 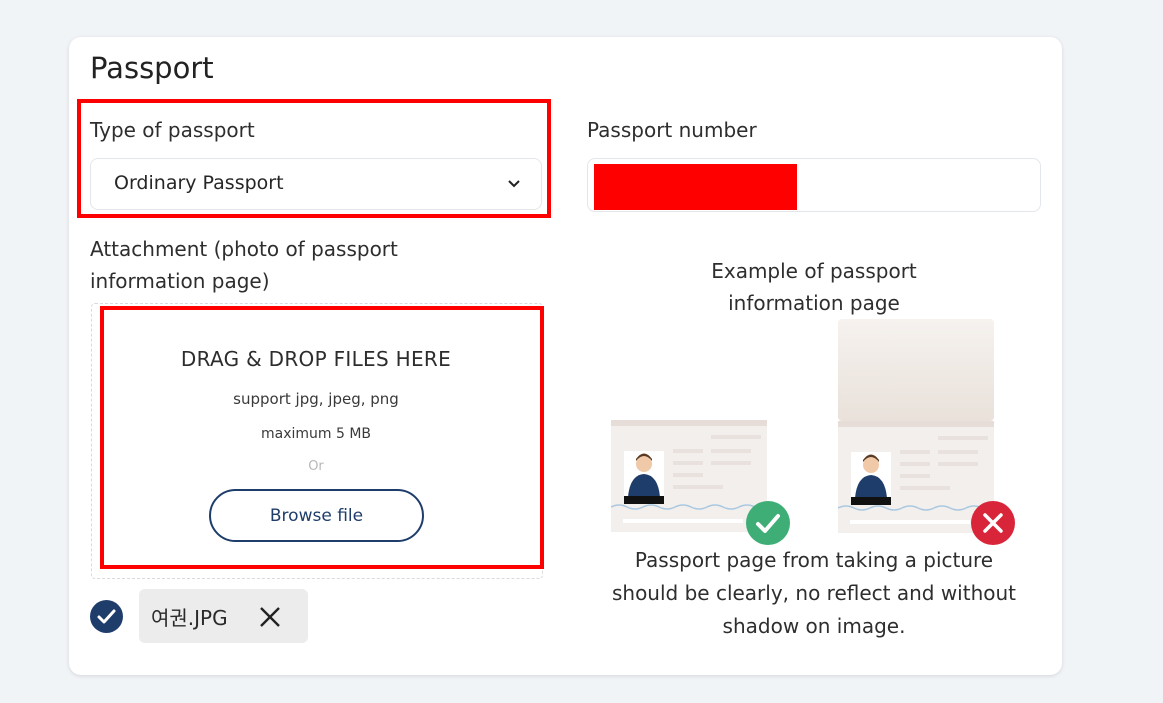 I want to click on dropzone-title: DRAG & DROP FILES HERE, so click(x=316, y=359).